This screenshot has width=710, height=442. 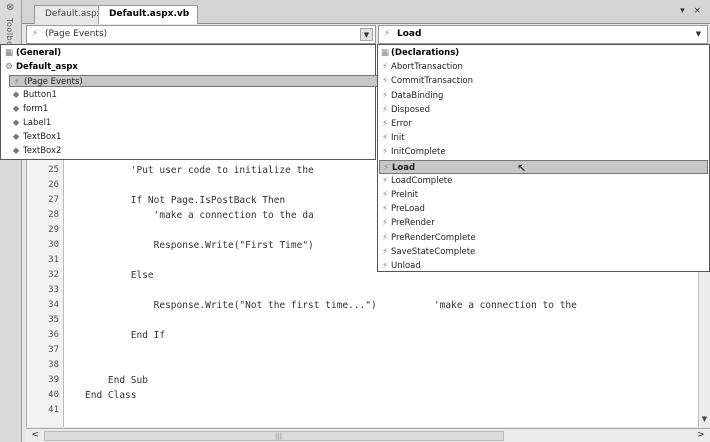 I want to click on method-list-item: ⚡ CommitTransaction, so click(x=543, y=81).